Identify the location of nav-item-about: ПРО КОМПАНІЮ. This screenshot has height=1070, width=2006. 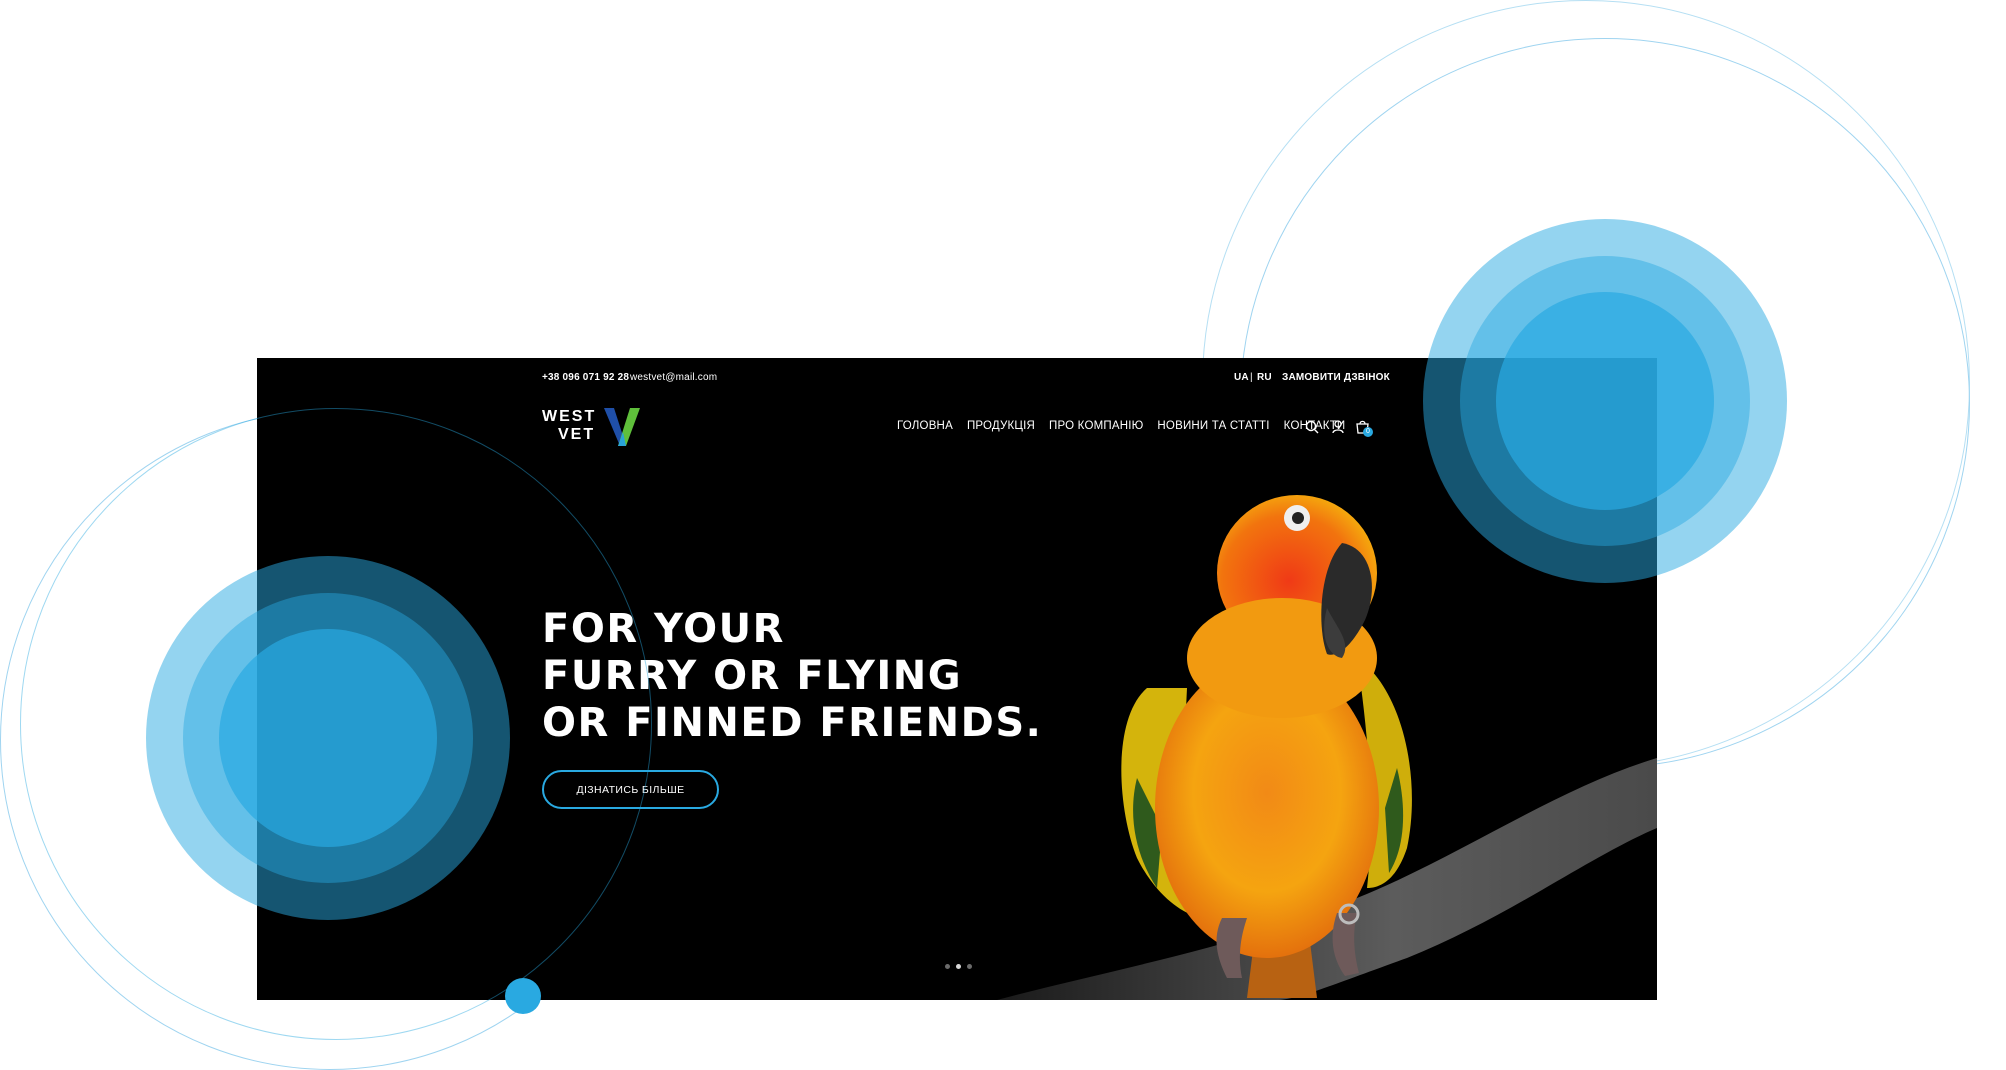
(1096, 426).